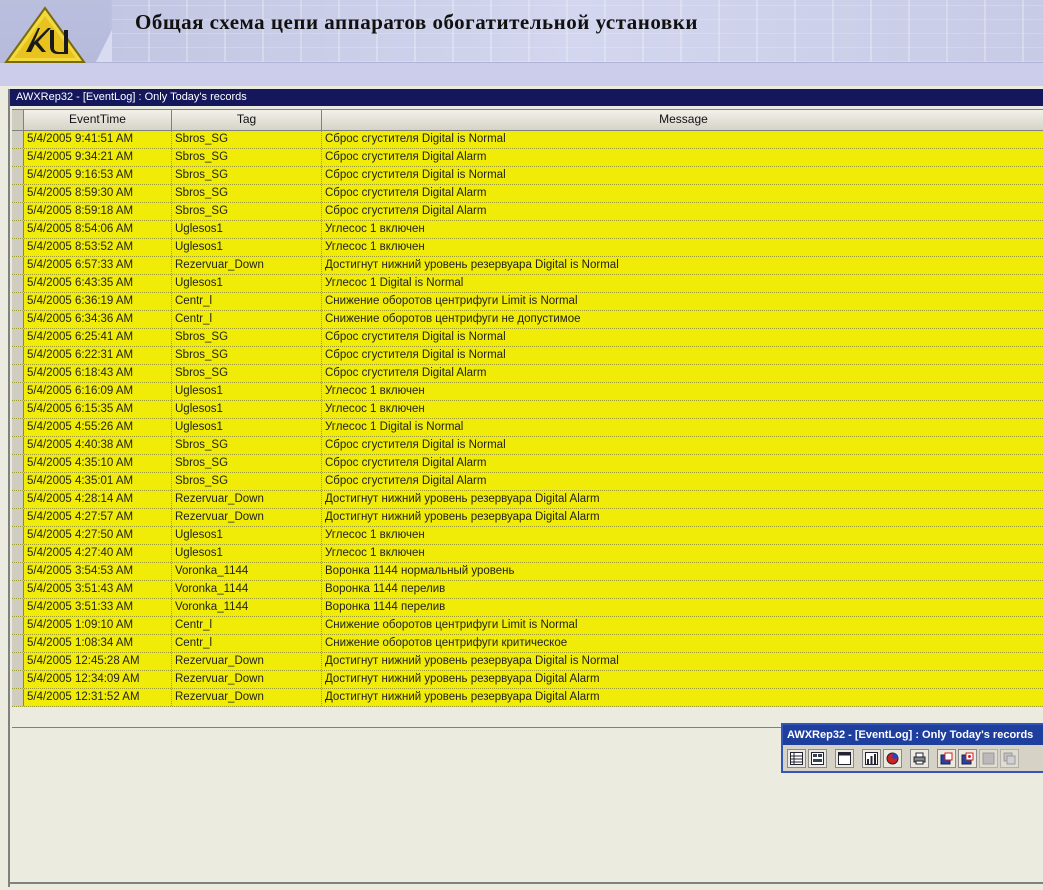 The height and width of the screenshot is (890, 1043). I want to click on import-button, so click(967, 758).